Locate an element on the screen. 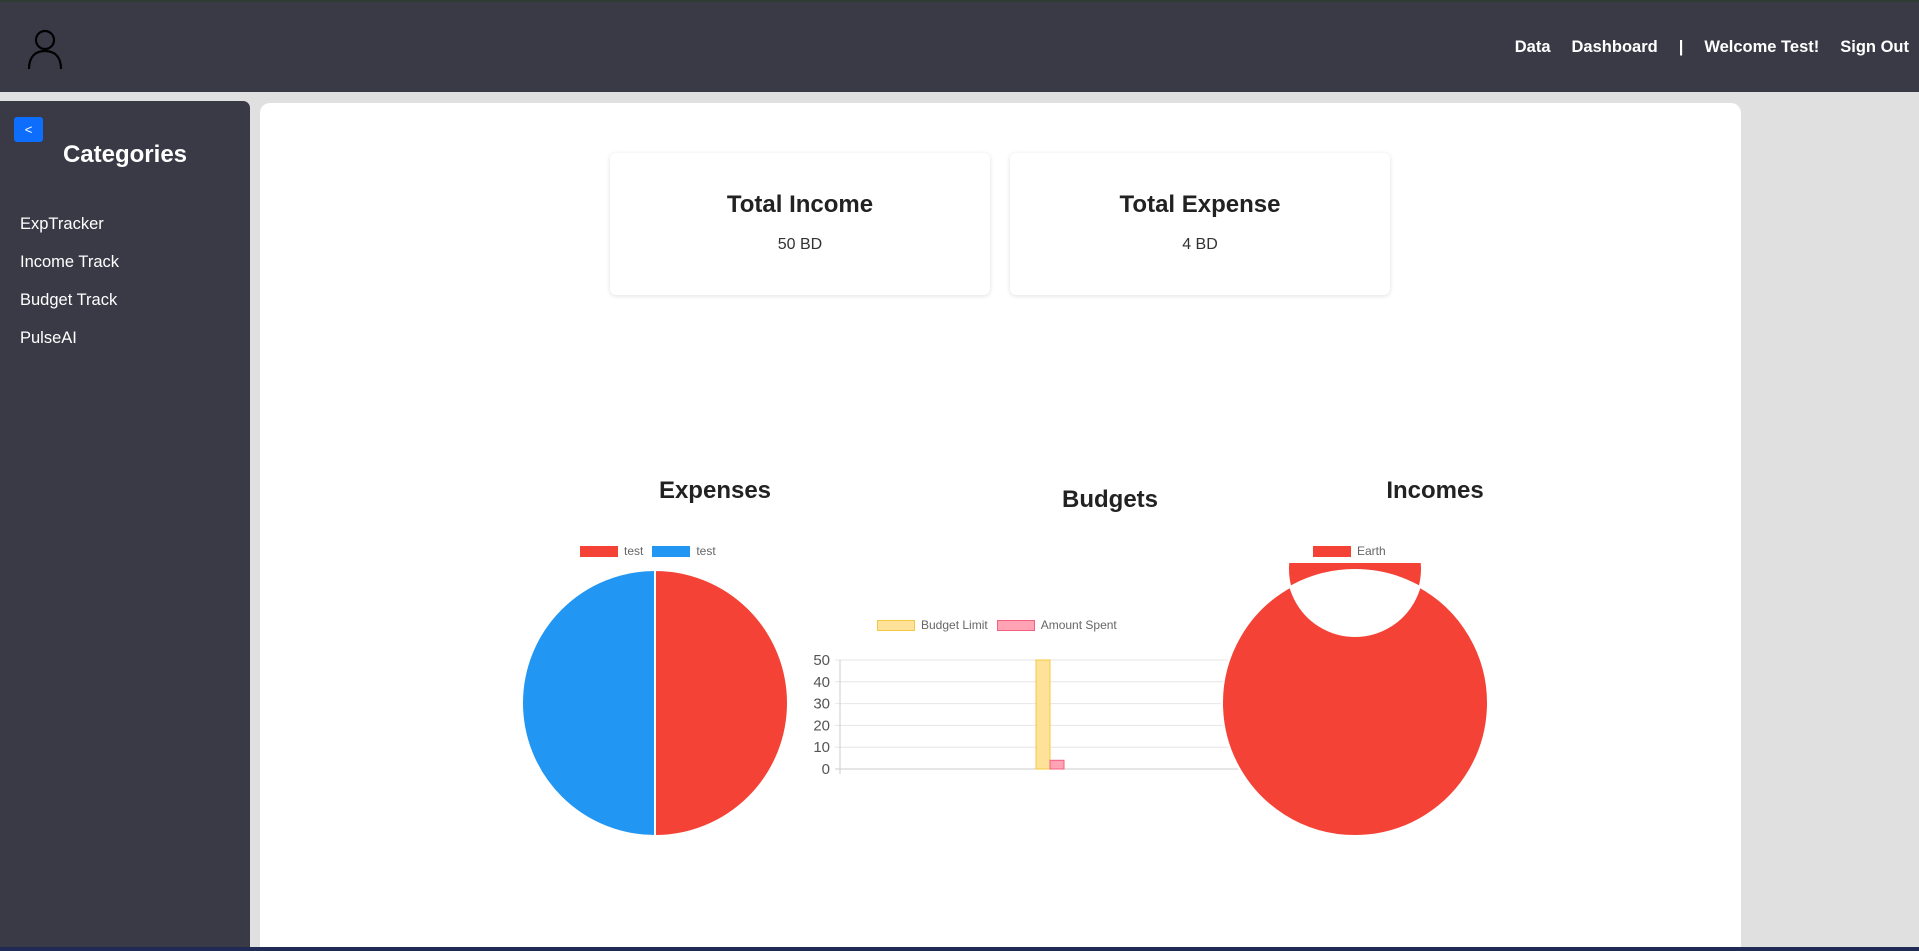 This screenshot has width=1919, height=951. expenses-chart-title: Expenses is located at coordinates (715, 490).